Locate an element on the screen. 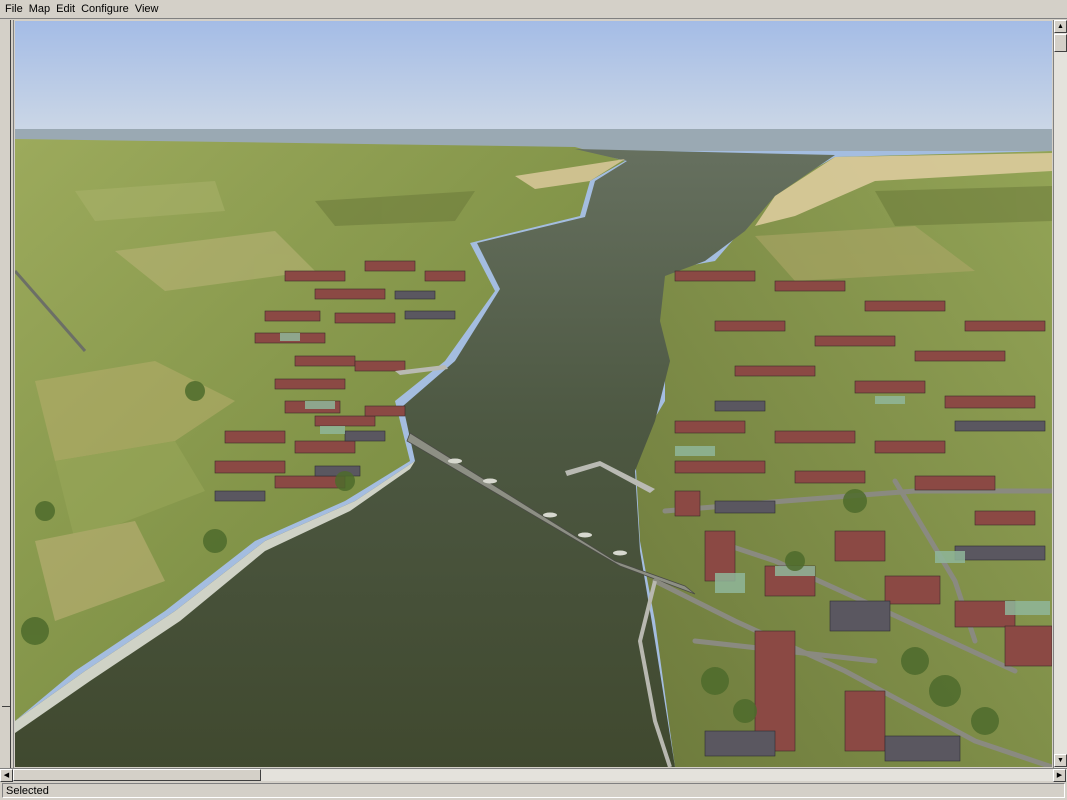 The image size is (1067, 800). triangle-right-icon: ▶ is located at coordinates (1059, 775).